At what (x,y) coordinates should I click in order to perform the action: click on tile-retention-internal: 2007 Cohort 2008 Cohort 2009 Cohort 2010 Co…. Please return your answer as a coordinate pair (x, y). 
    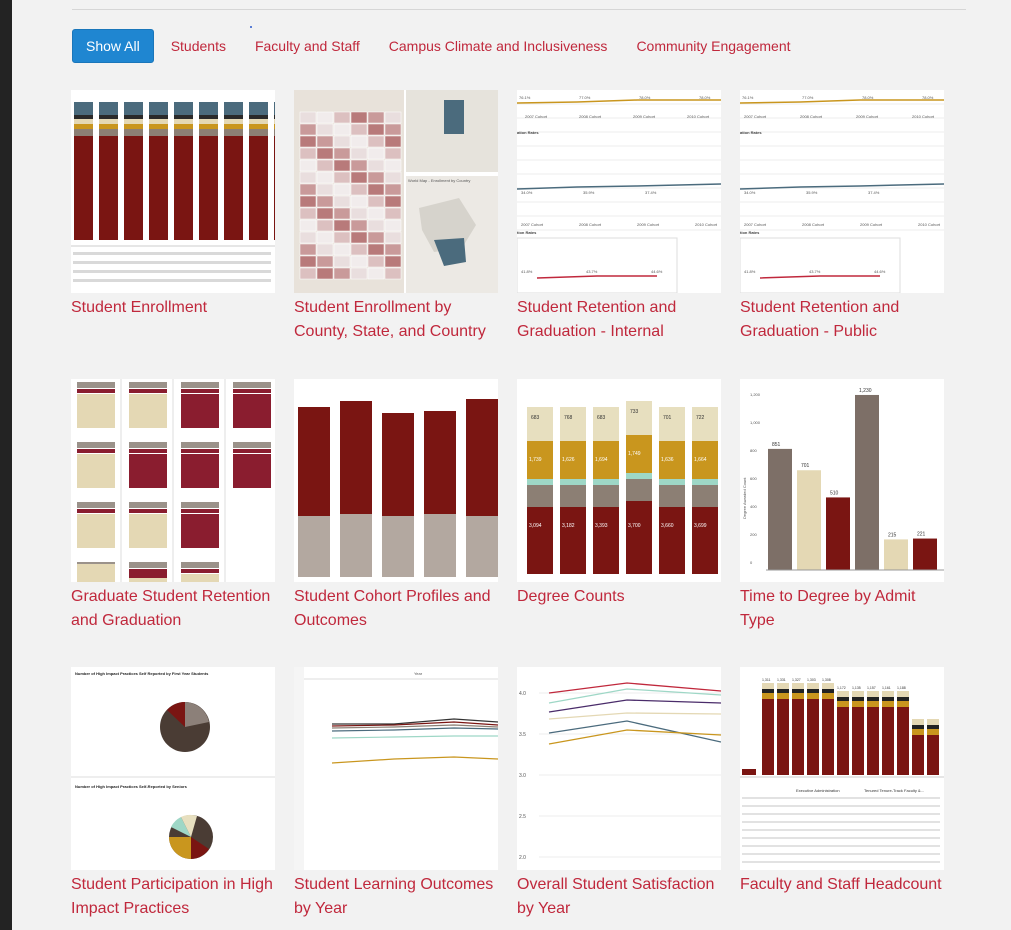
    Looking at the image, I should click on (619, 217).